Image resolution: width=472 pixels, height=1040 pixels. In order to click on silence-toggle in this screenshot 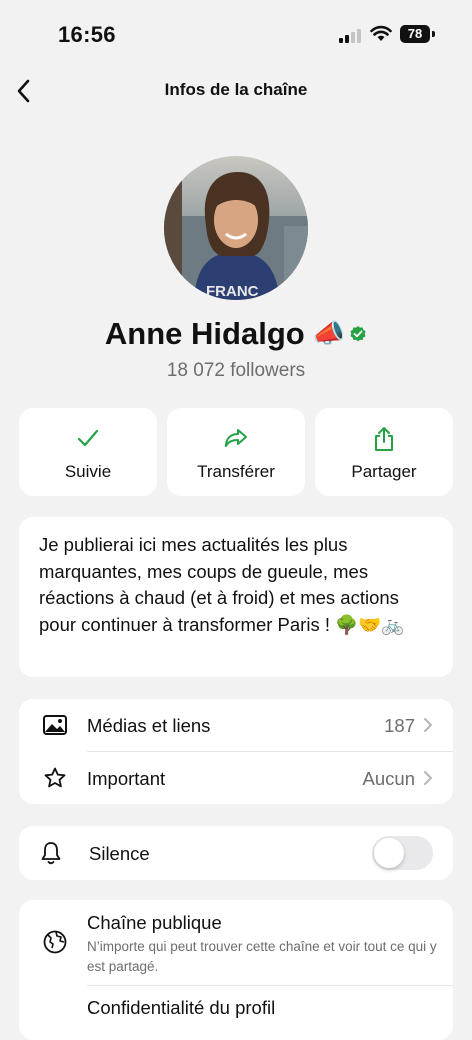, I will do `click(402, 853)`.